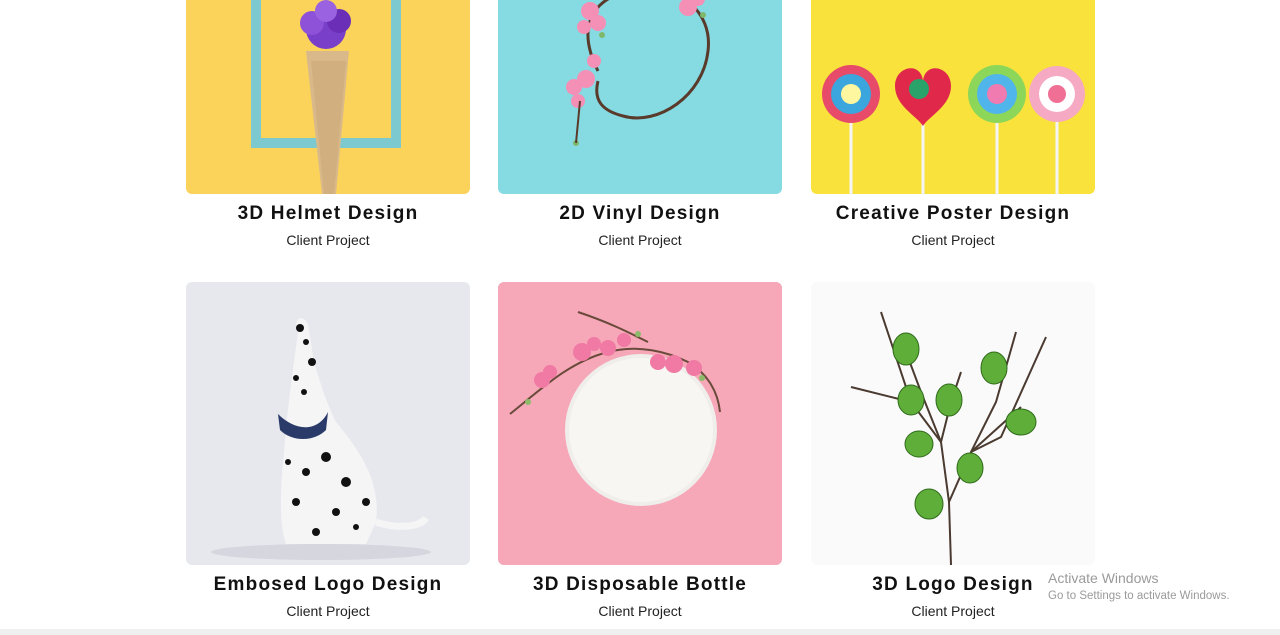 This screenshot has height=635, width=1280. What do you see at coordinates (328, 423) in the screenshot?
I see `dalmatian-dog-image` at bounding box center [328, 423].